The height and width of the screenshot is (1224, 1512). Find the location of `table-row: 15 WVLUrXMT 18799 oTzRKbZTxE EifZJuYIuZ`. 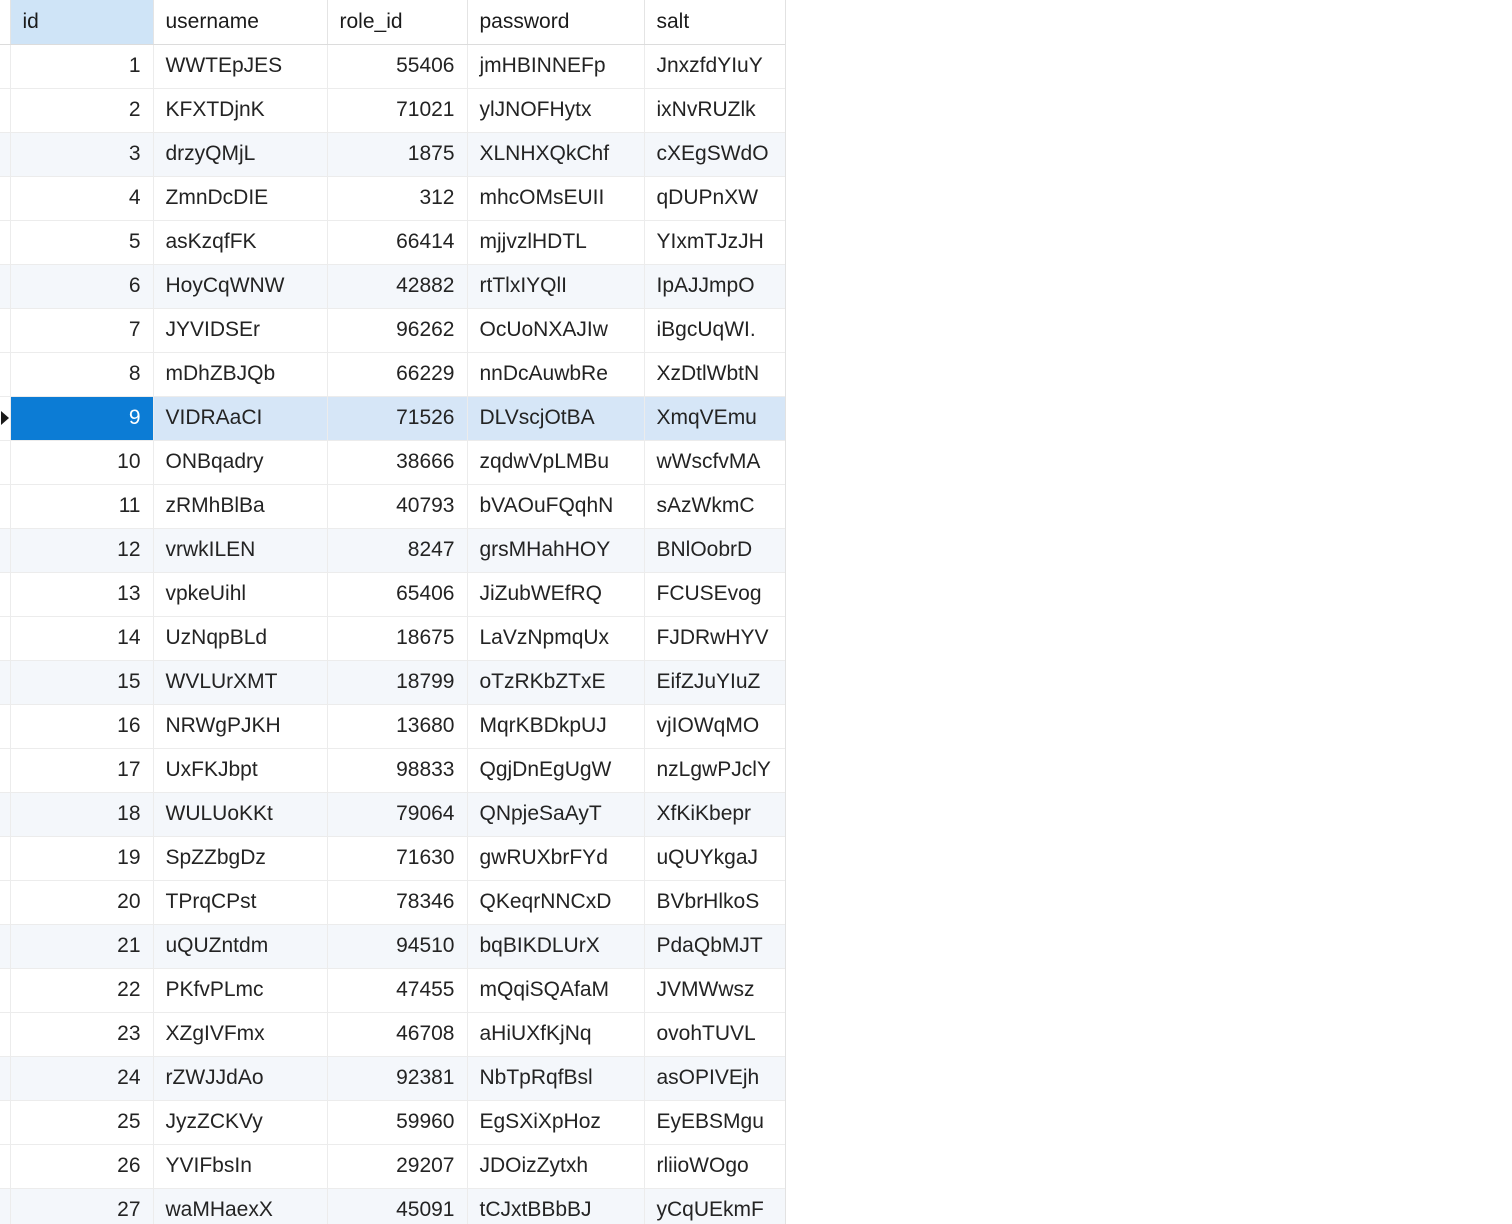

table-row: 15 WVLUrXMT 18799 oTzRKbZTxE EifZJuYIuZ is located at coordinates (392, 682).